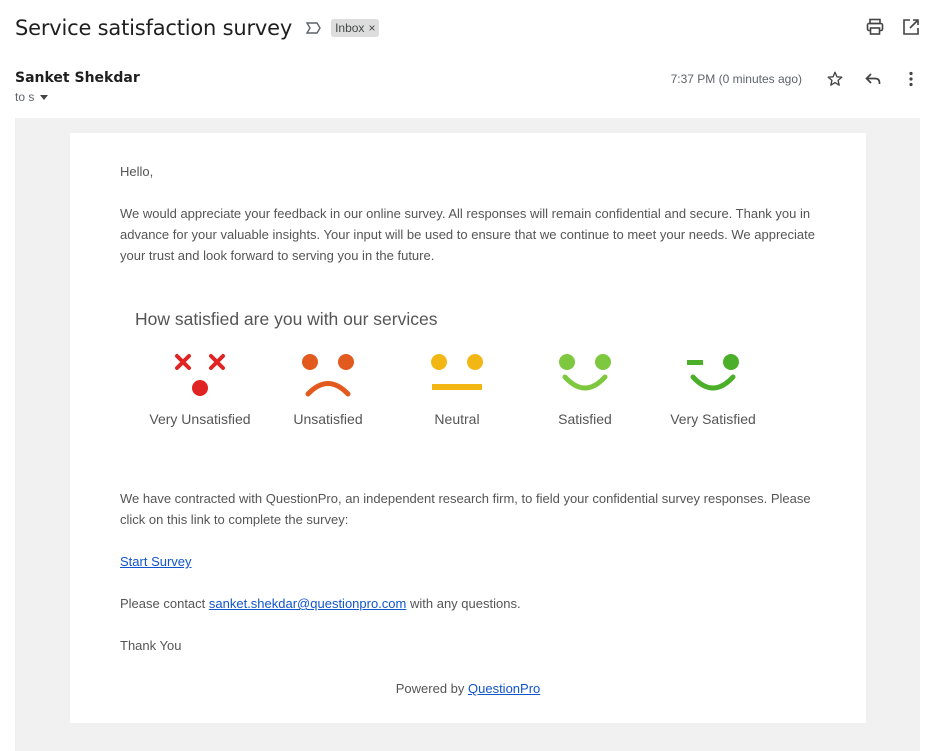 This screenshot has height=751, width=936. I want to click on rating-very-unsatisfied: Very Unsatisfied, so click(200, 390).